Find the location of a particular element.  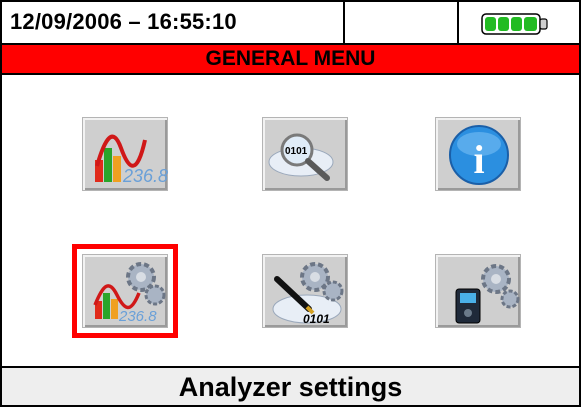

analyzer-chart-button: 236.8 is located at coordinates (125, 154).